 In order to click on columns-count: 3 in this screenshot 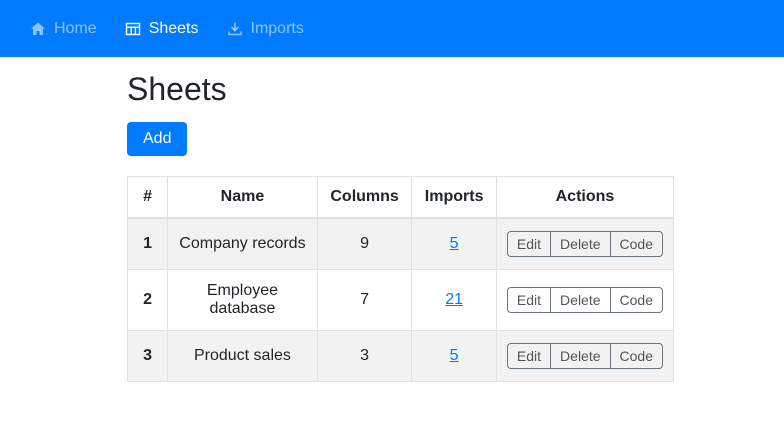, I will do `click(364, 356)`.